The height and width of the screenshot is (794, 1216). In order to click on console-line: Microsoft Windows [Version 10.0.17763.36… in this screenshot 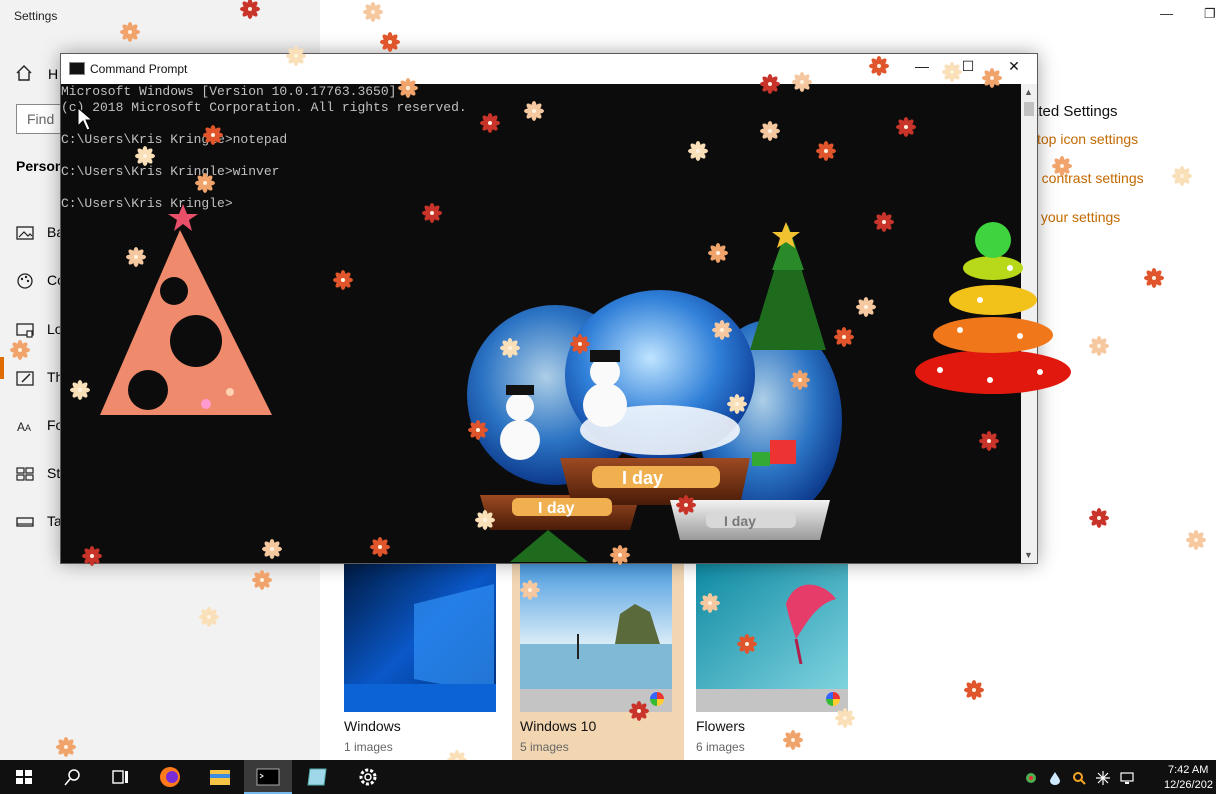, I will do `click(229, 91)`.